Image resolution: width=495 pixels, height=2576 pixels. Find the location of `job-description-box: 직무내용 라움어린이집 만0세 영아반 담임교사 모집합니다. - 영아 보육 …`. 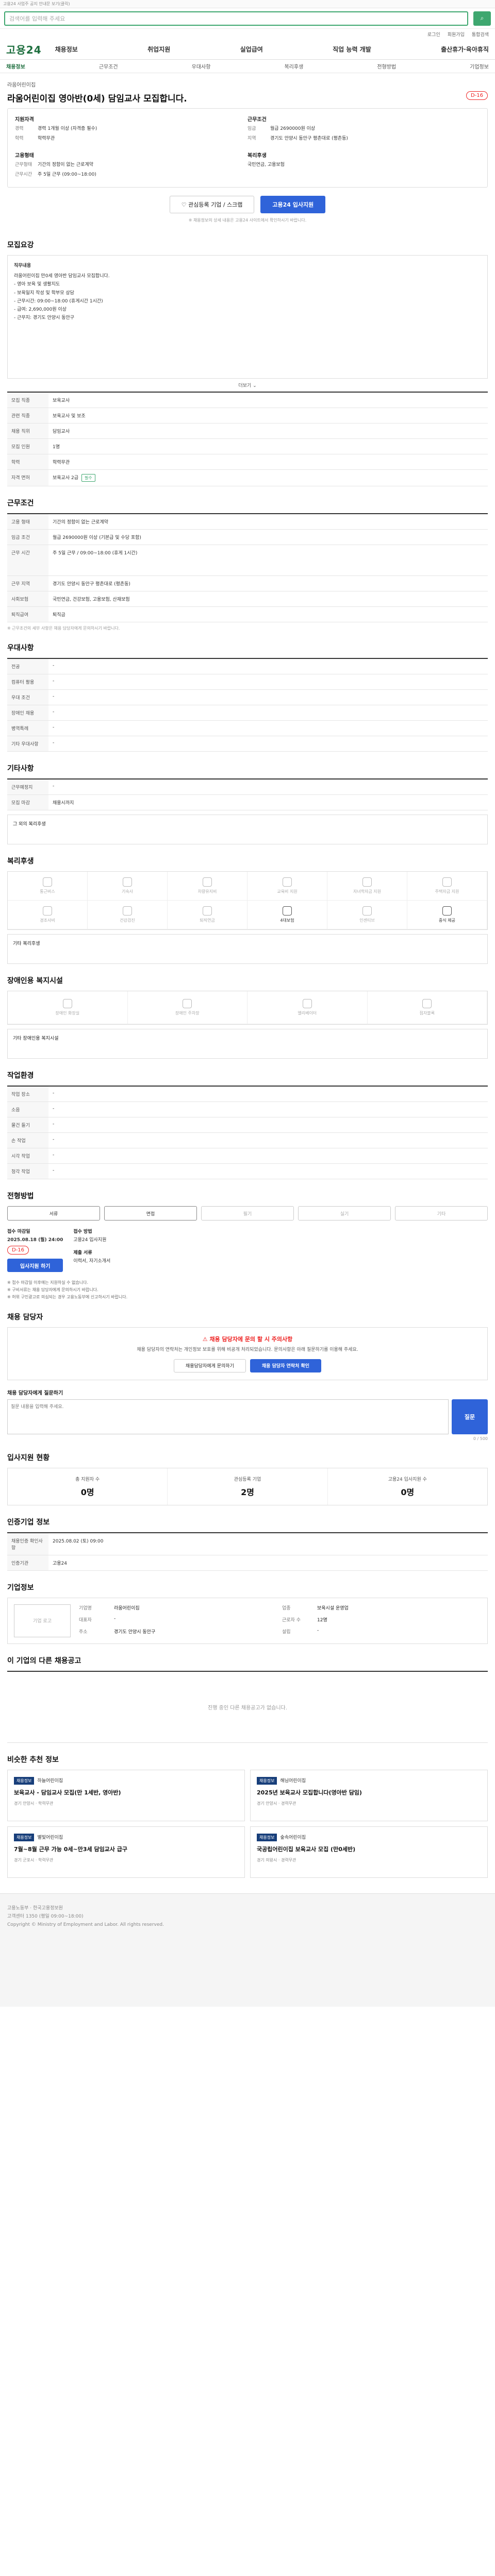

job-description-box: 직무내용 라움어린이집 만0세 영아반 담임교사 모집합니다. - 영아 보육 … is located at coordinates (247, 317).